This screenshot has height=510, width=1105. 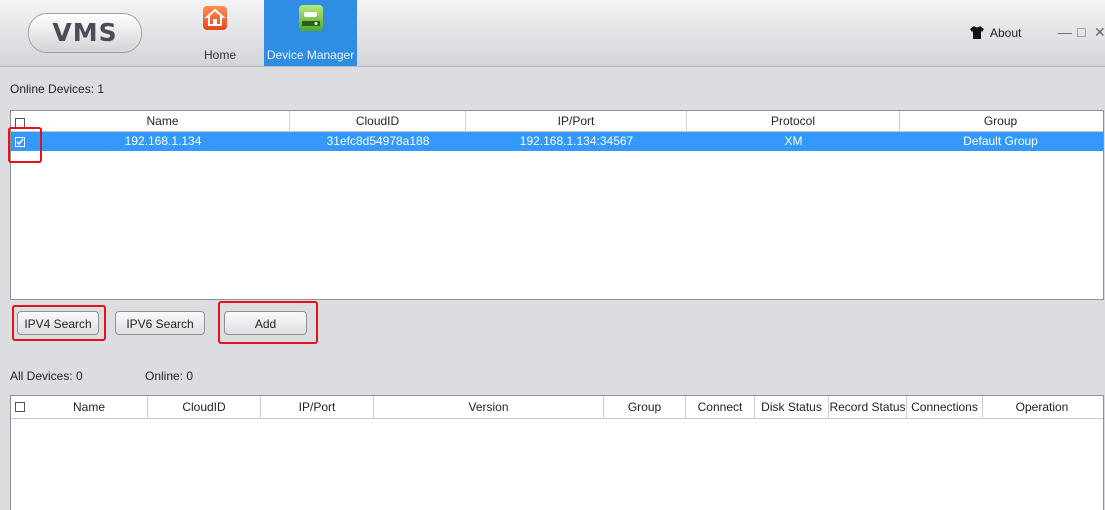 I want to click on maximize-button: □, so click(x=1081, y=32).